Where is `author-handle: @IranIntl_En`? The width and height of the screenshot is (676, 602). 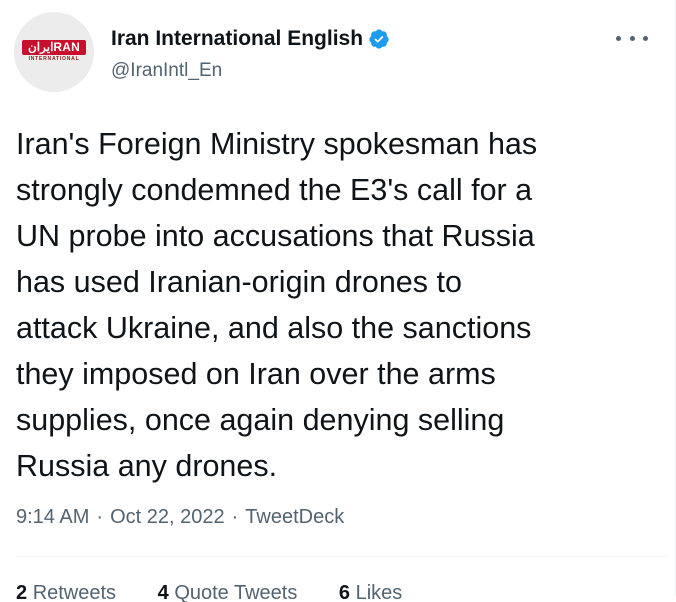
author-handle: @IranIntl_En is located at coordinates (166, 71).